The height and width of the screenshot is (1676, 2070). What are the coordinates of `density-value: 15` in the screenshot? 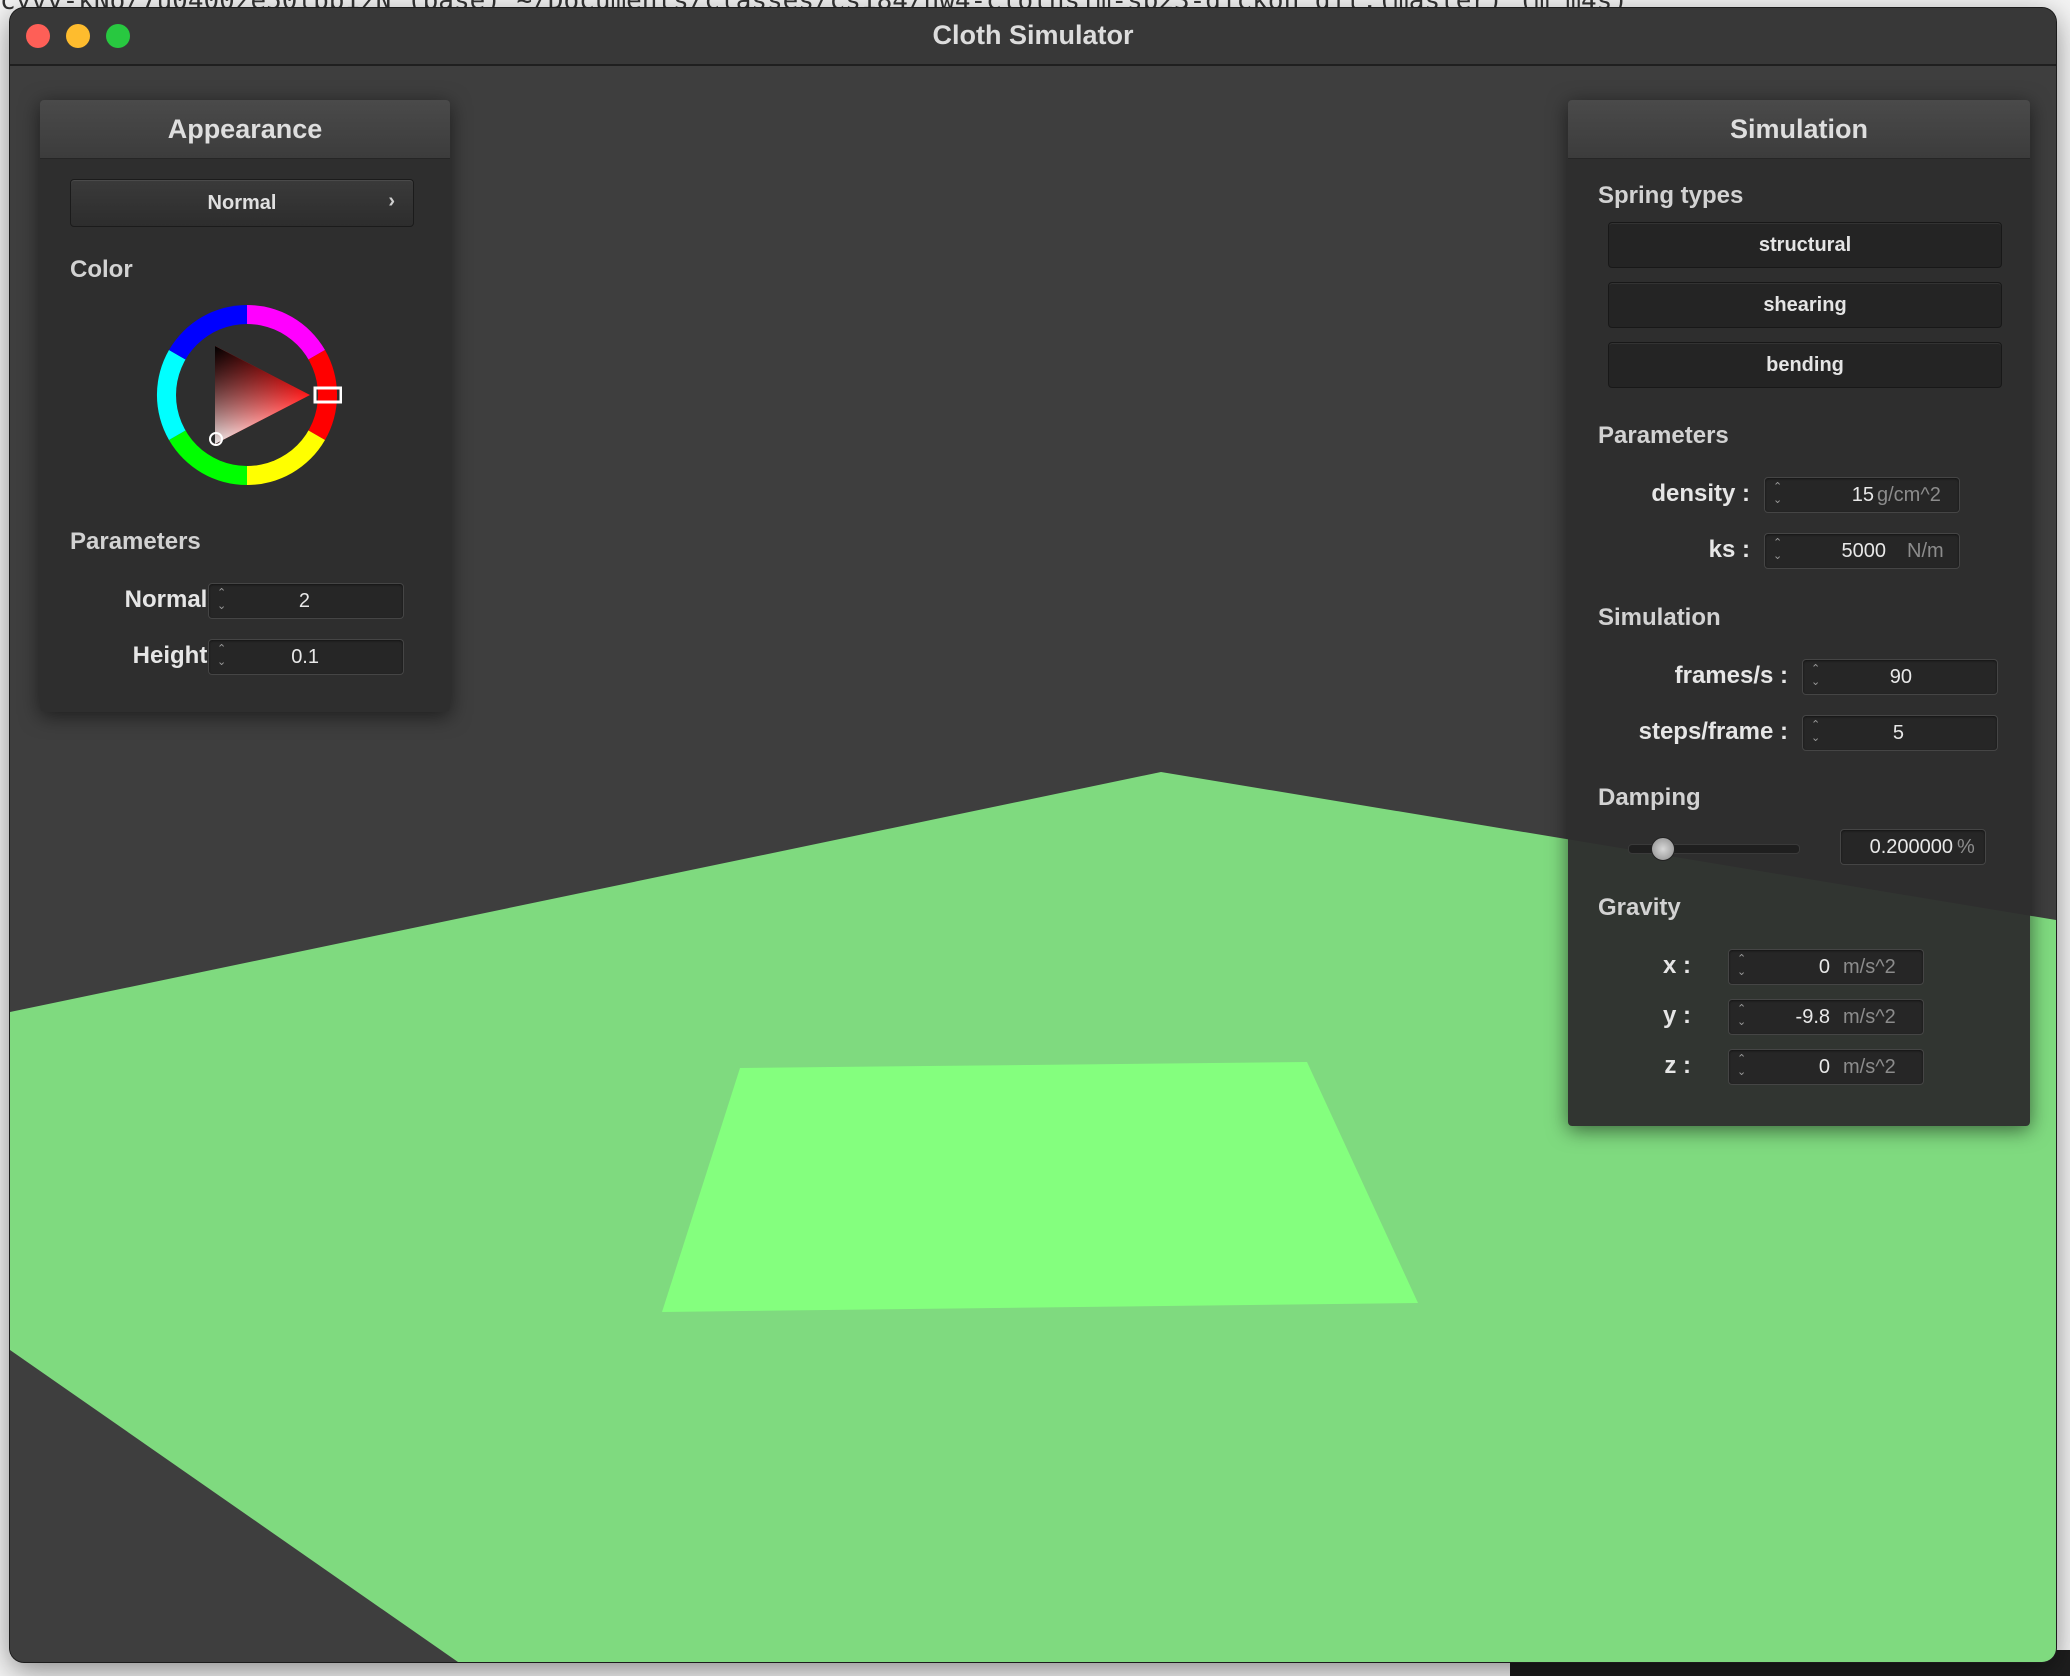 It's located at (1862, 495).